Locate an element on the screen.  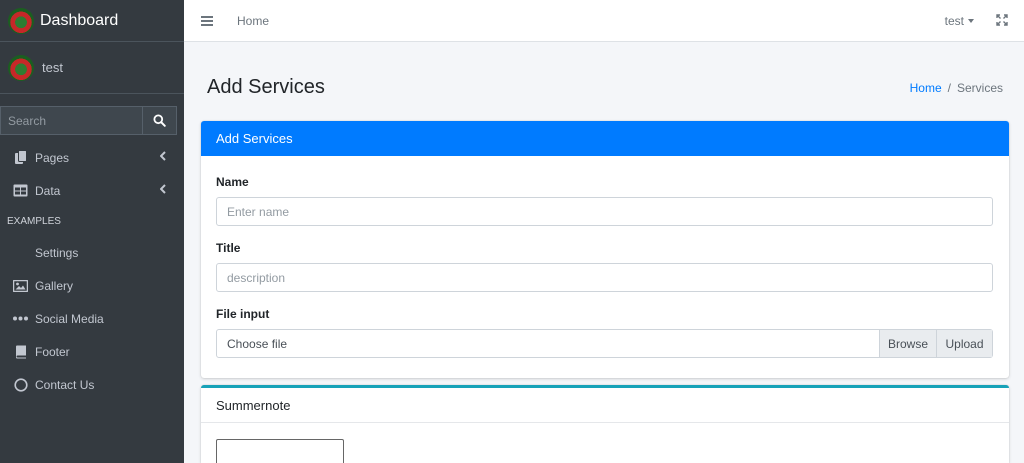
browse-button: Browse is located at coordinates (907, 343).